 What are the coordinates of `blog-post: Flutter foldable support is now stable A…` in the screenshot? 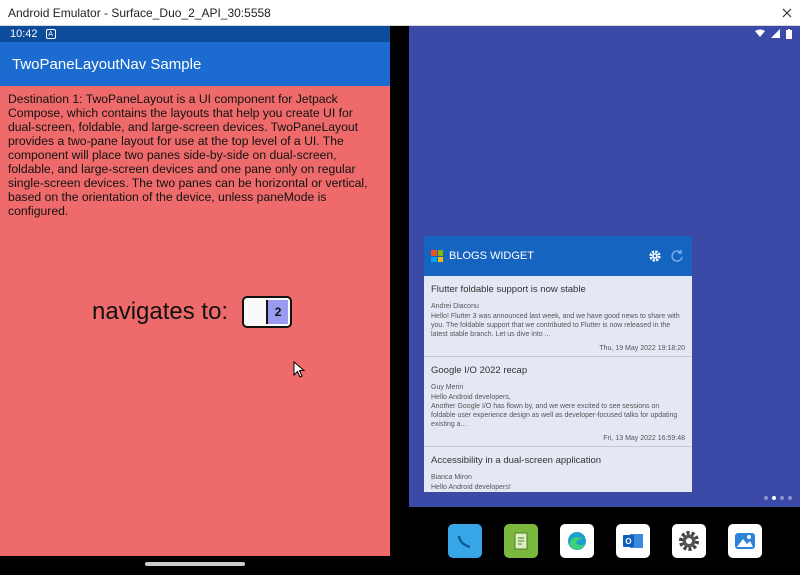 It's located at (558, 316).